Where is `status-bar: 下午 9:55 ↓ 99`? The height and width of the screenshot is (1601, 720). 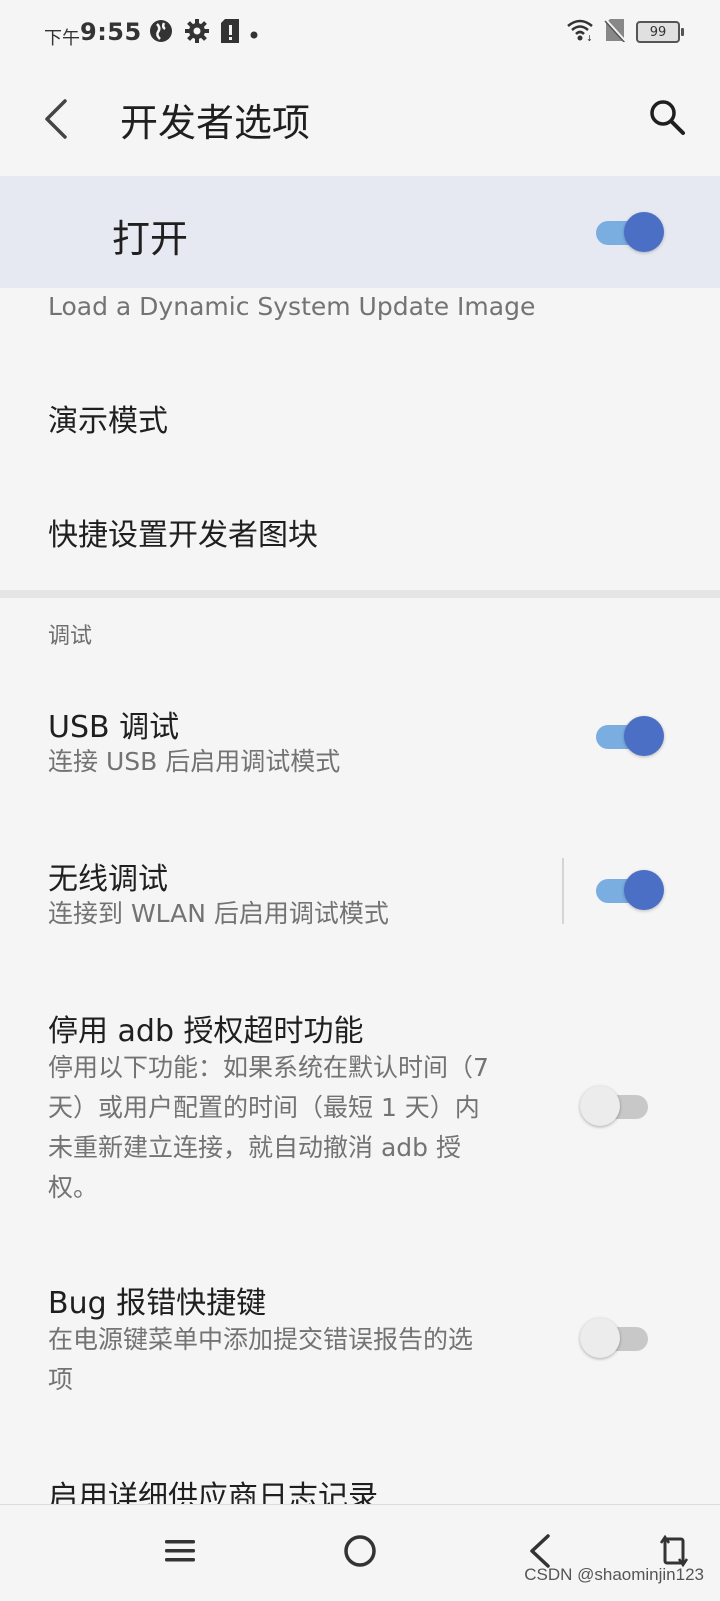 status-bar: 下午 9:55 ↓ 99 is located at coordinates (360, 32).